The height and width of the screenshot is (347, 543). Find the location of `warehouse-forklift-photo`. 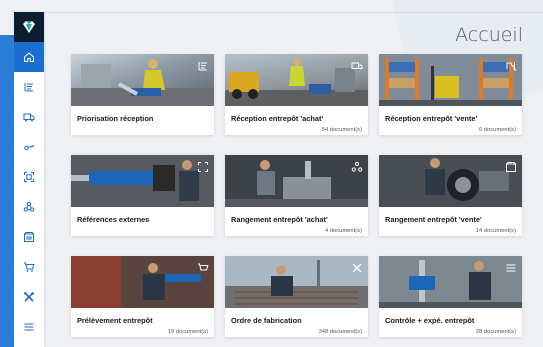

warehouse-forklift-photo is located at coordinates (450, 80).